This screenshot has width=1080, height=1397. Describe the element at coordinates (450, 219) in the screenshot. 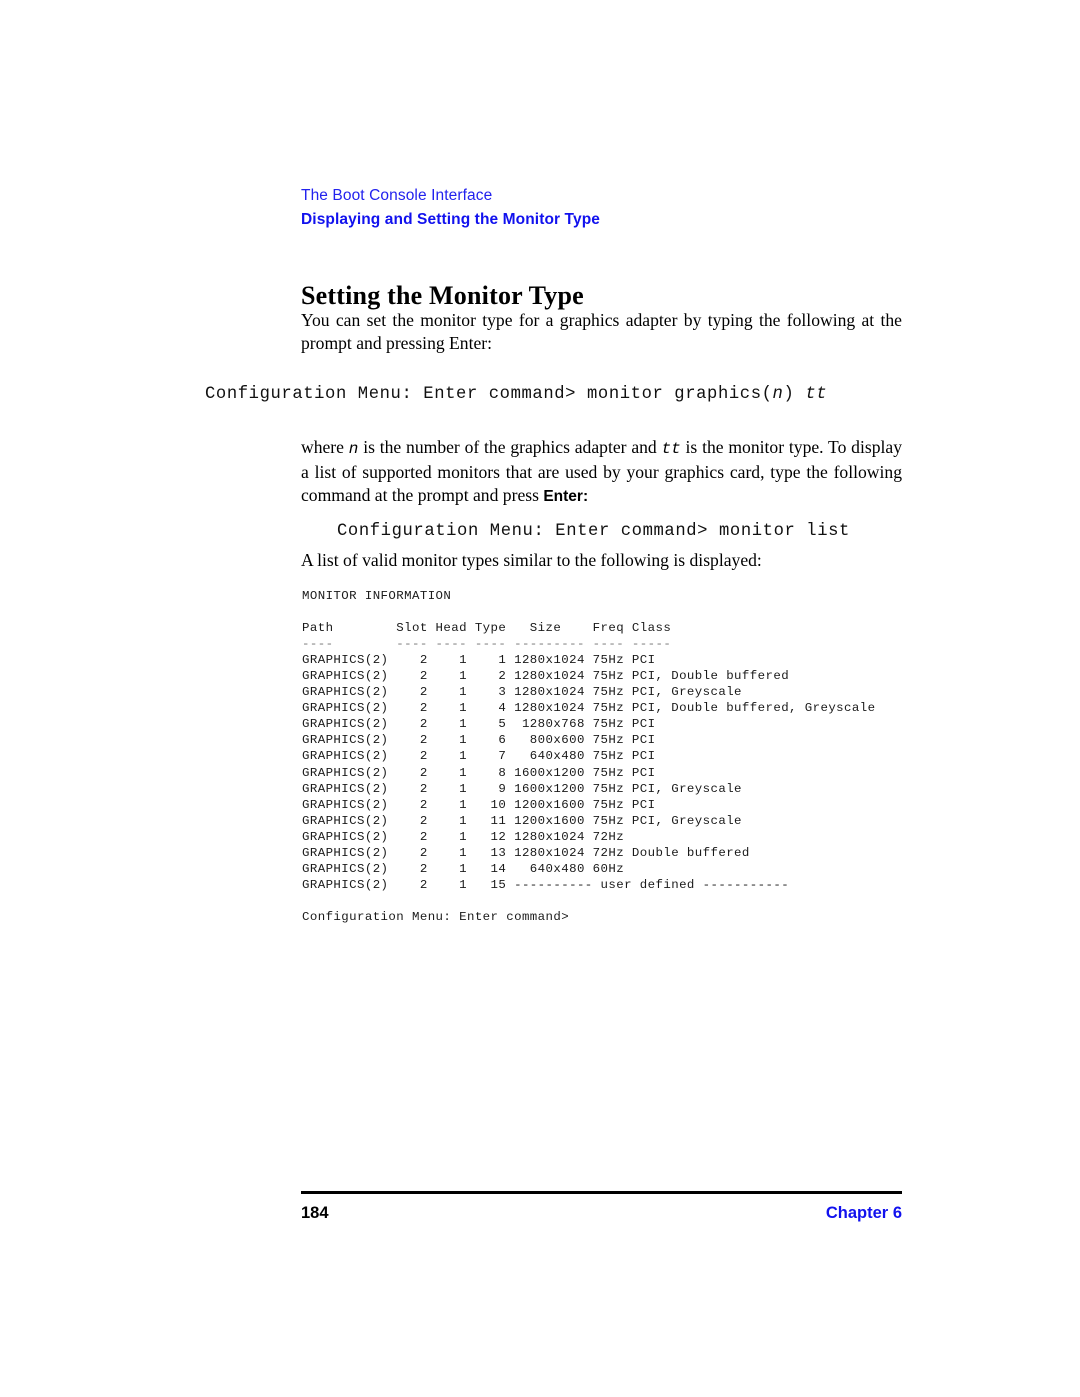

I see `running-header-topic: Displaying and Setting the Monitor Type` at that location.